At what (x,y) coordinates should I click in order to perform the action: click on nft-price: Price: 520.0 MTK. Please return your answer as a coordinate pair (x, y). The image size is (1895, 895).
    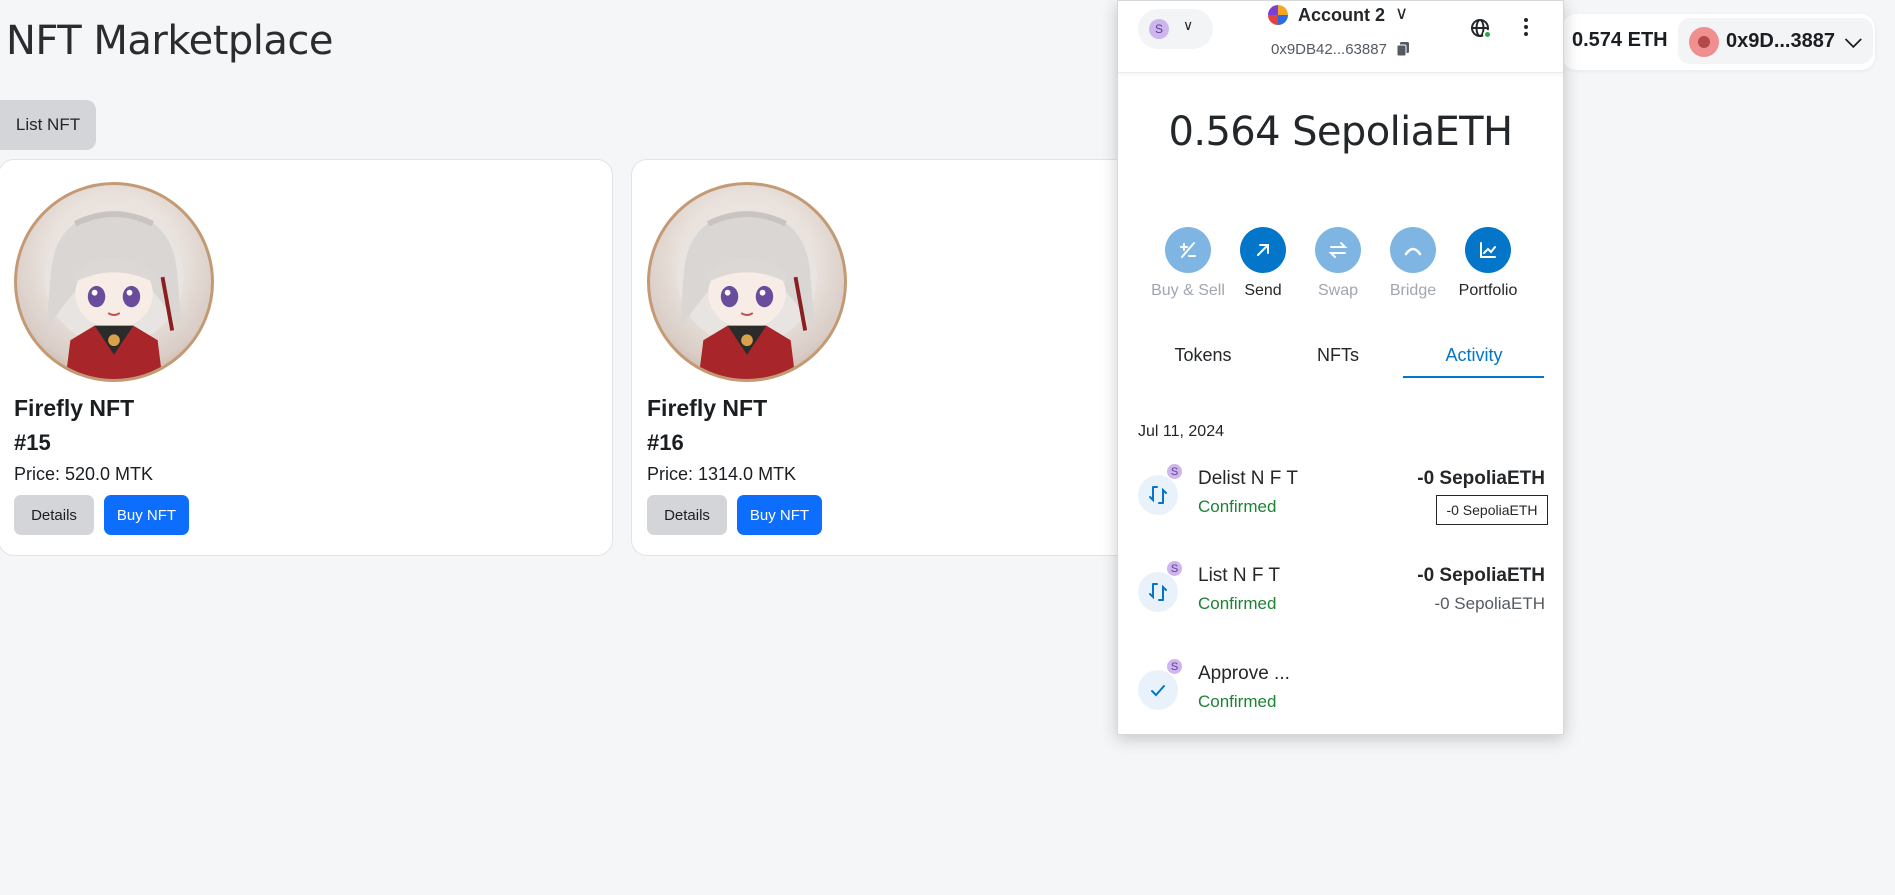
    Looking at the image, I should click on (84, 474).